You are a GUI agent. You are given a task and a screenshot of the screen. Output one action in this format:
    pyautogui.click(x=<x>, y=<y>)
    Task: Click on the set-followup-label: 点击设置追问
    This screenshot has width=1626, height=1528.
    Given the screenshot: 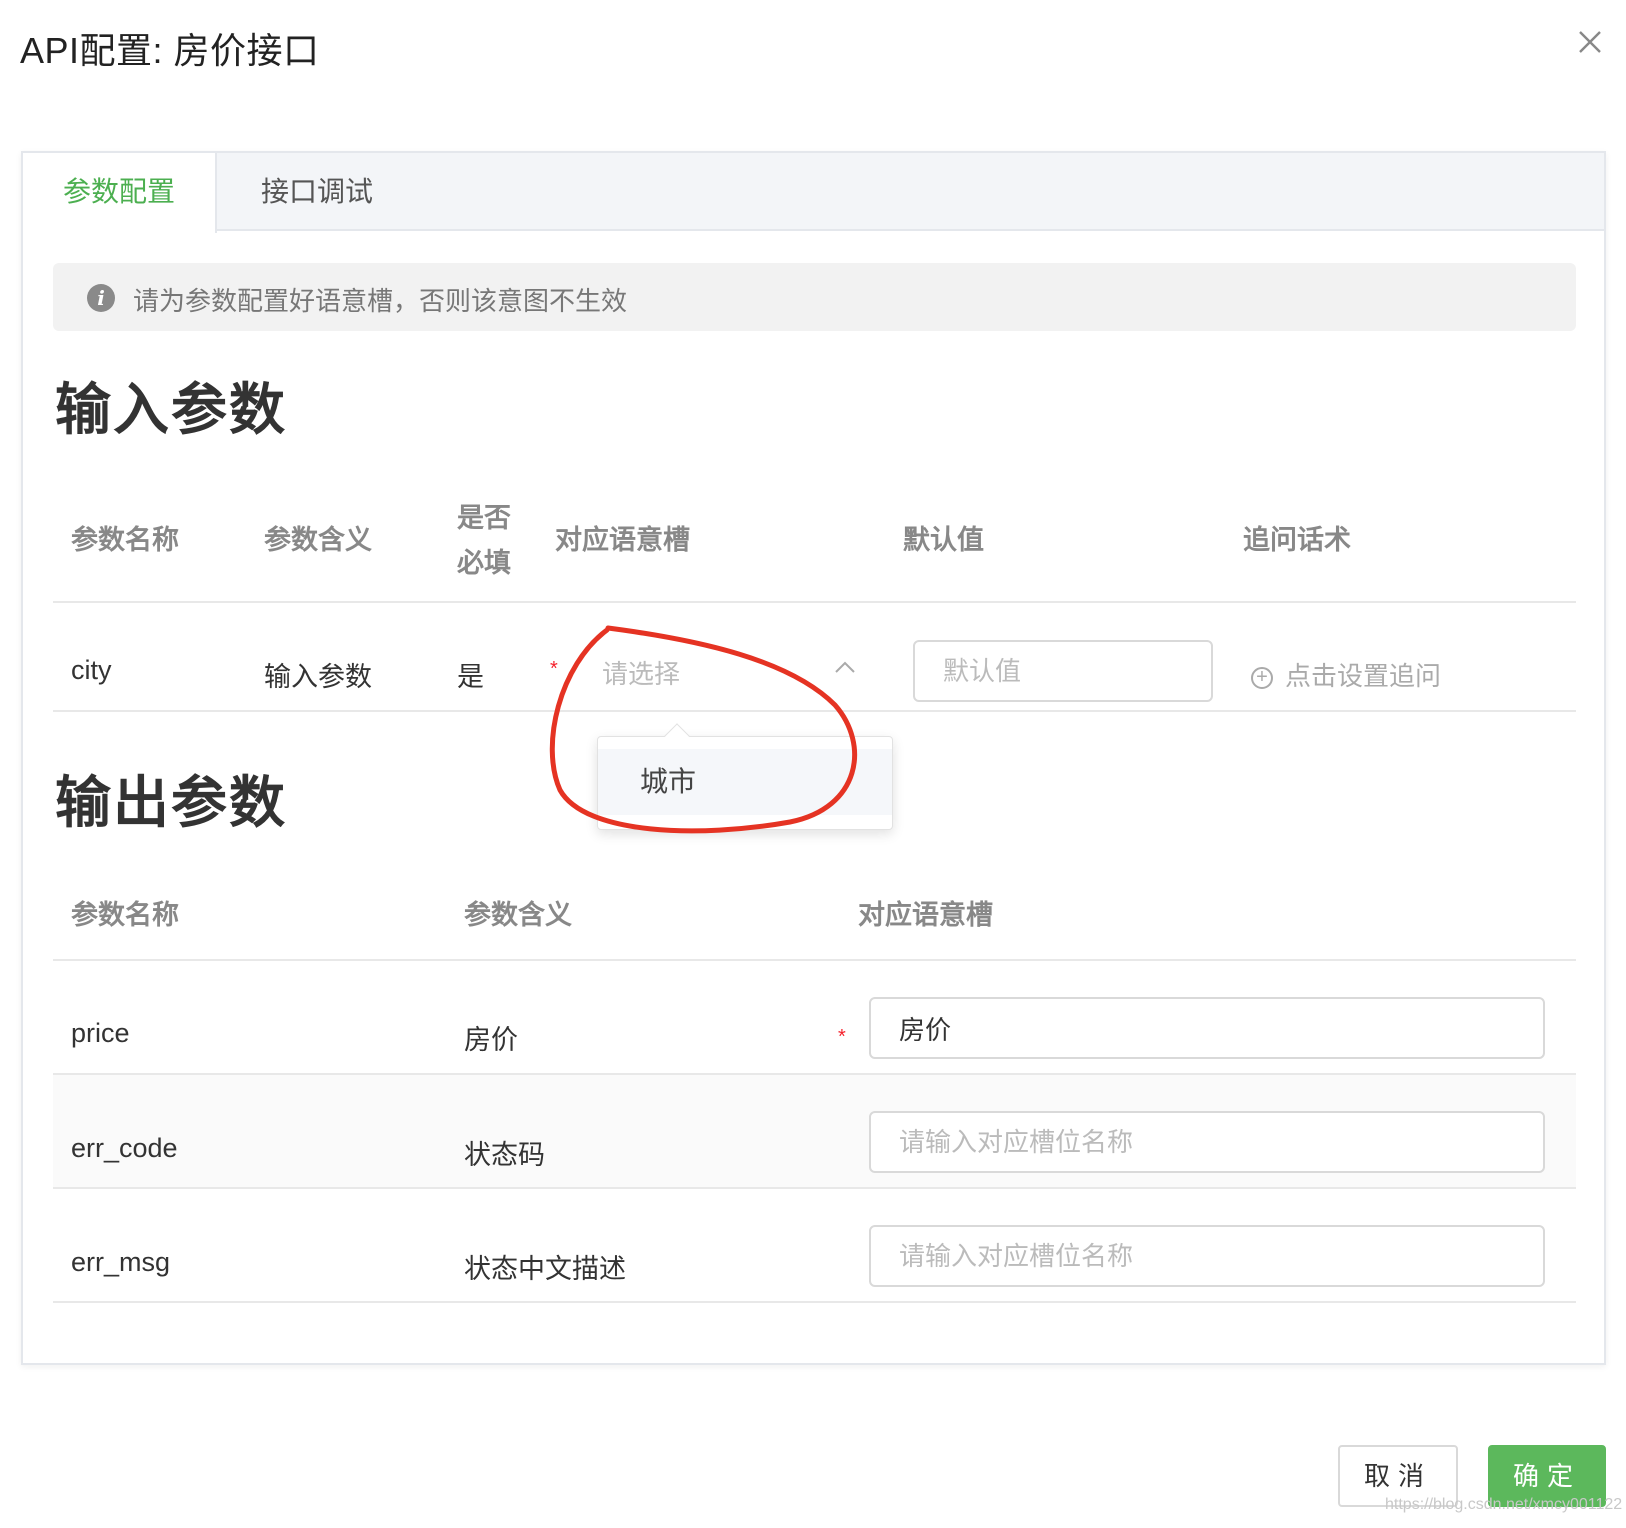 What is the action you would take?
    pyautogui.click(x=1363, y=676)
    